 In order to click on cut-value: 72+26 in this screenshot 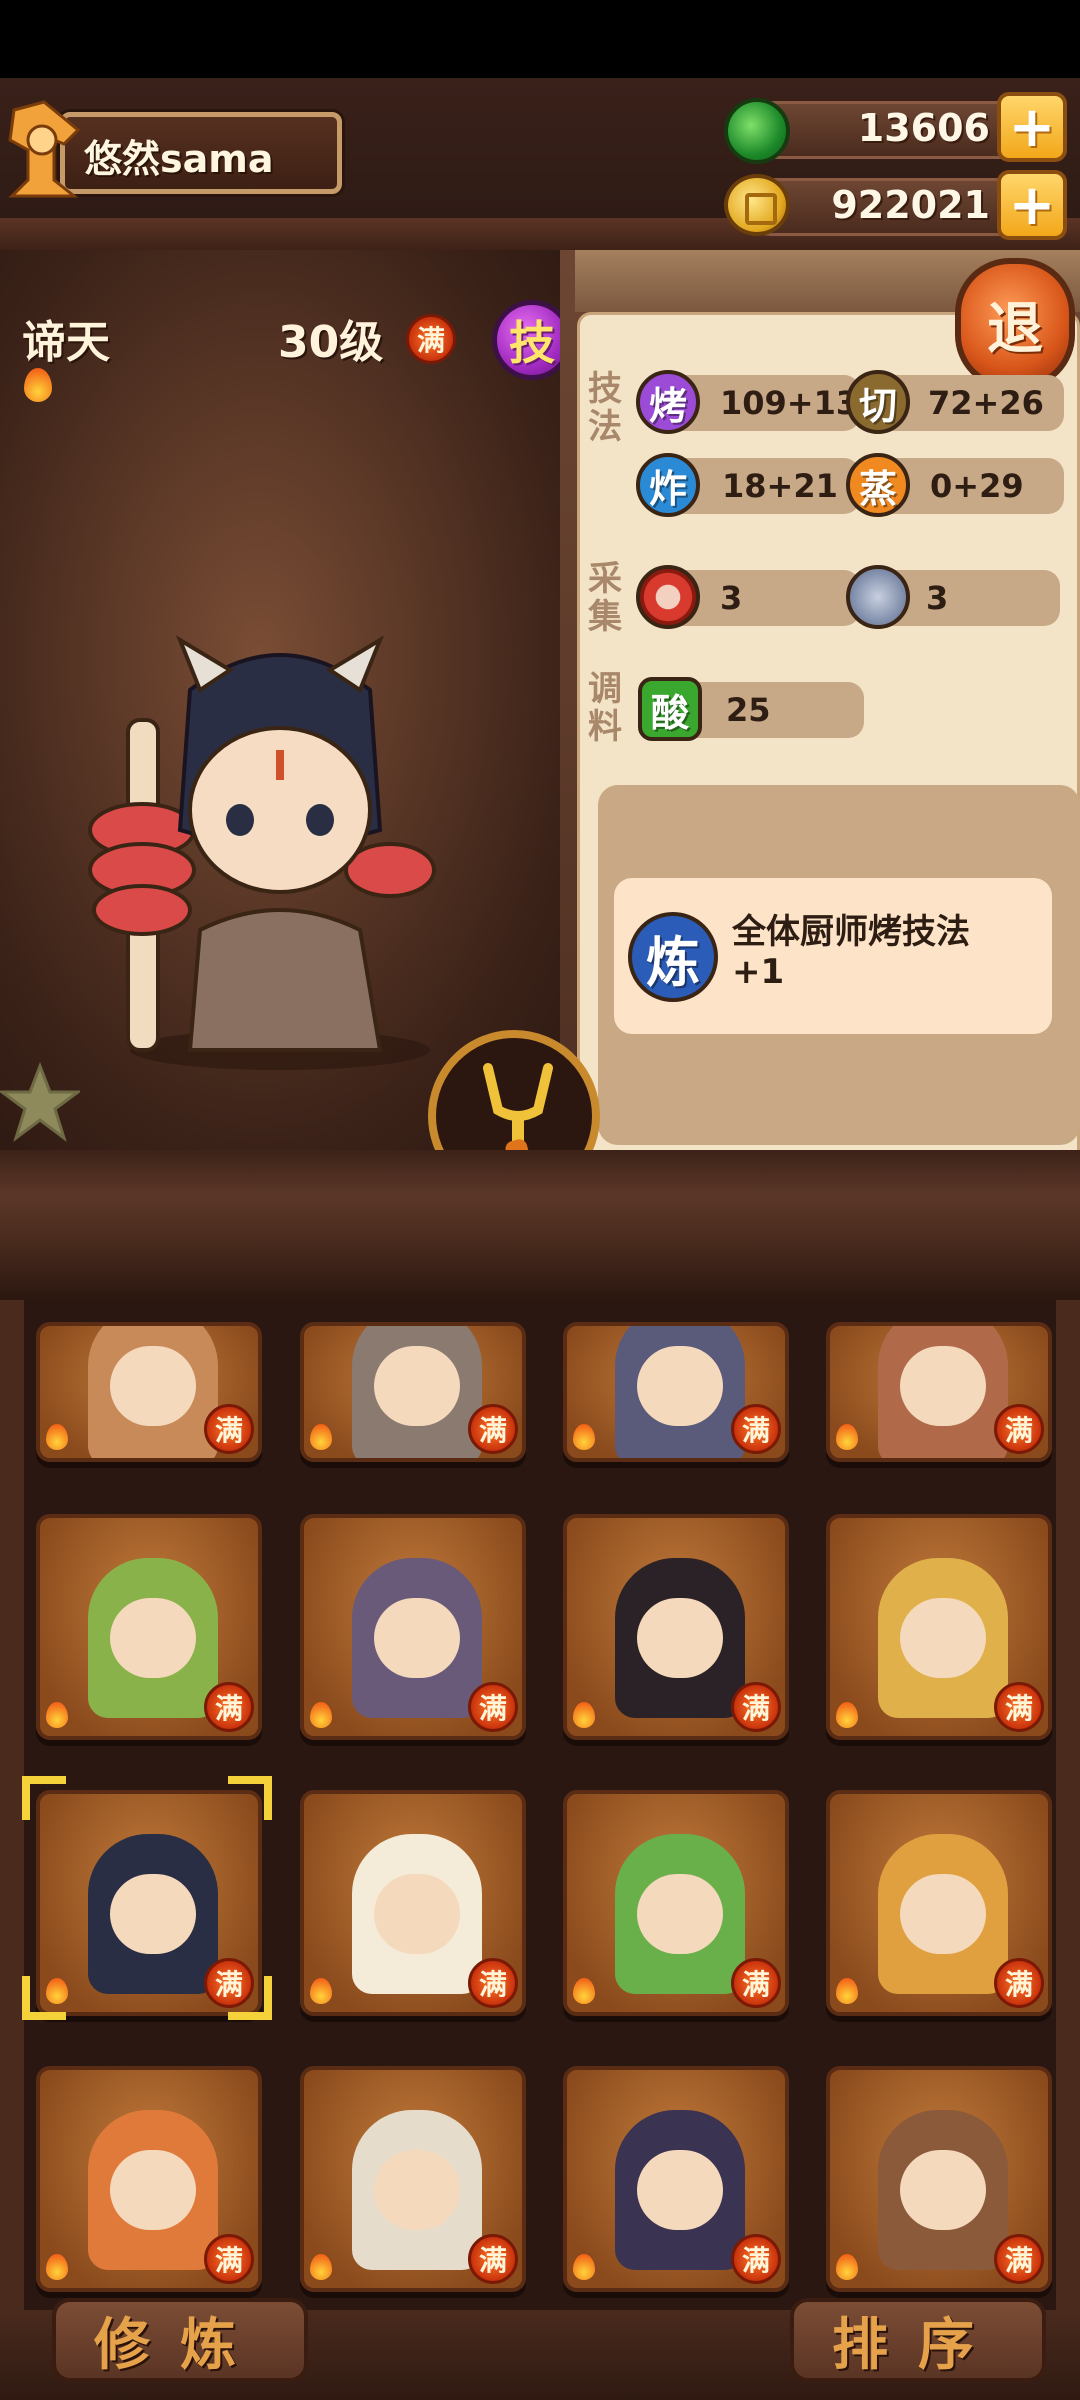, I will do `click(986, 403)`.